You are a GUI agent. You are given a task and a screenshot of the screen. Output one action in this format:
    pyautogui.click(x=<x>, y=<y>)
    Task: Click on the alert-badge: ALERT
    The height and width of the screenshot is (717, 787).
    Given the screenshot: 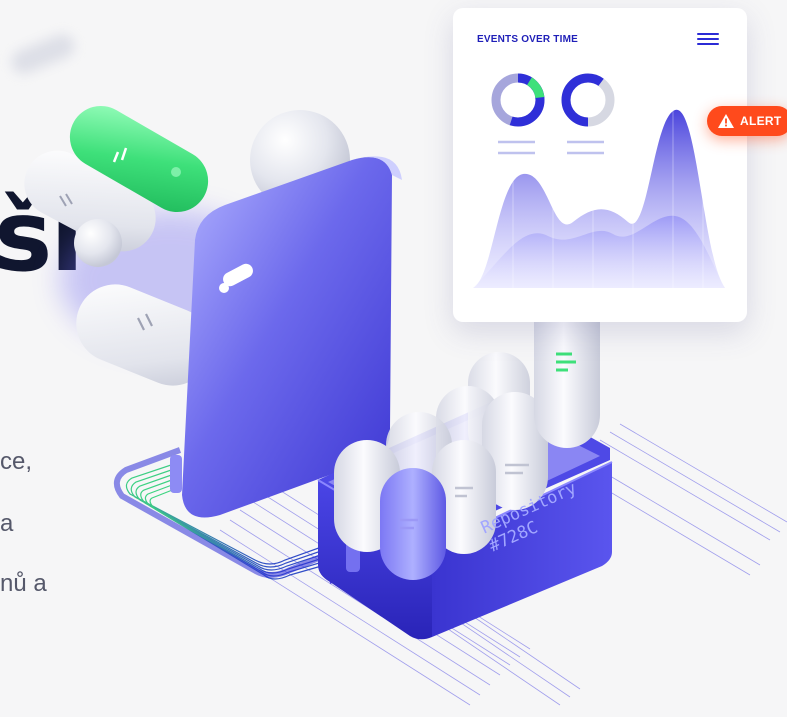 What is the action you would take?
    pyautogui.click(x=747, y=121)
    